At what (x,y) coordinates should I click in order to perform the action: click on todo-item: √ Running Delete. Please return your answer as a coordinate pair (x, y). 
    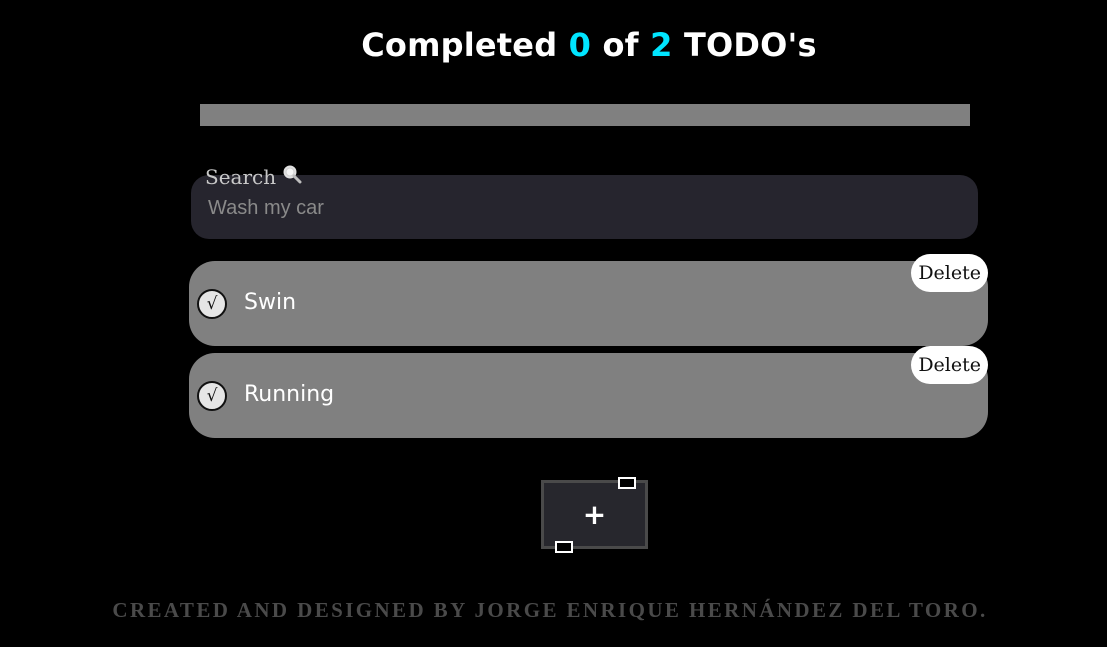
    Looking at the image, I should click on (588, 392).